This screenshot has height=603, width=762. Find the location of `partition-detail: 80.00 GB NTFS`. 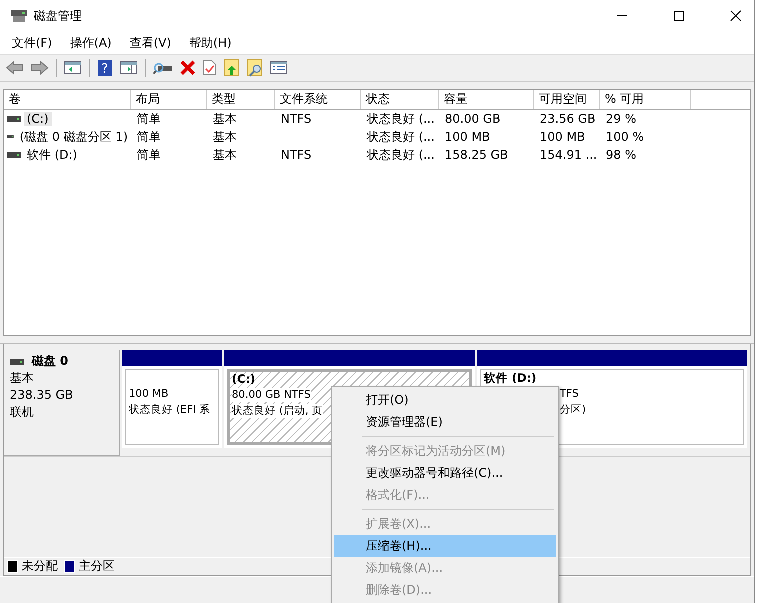

partition-detail: 80.00 GB NTFS is located at coordinates (271, 395).